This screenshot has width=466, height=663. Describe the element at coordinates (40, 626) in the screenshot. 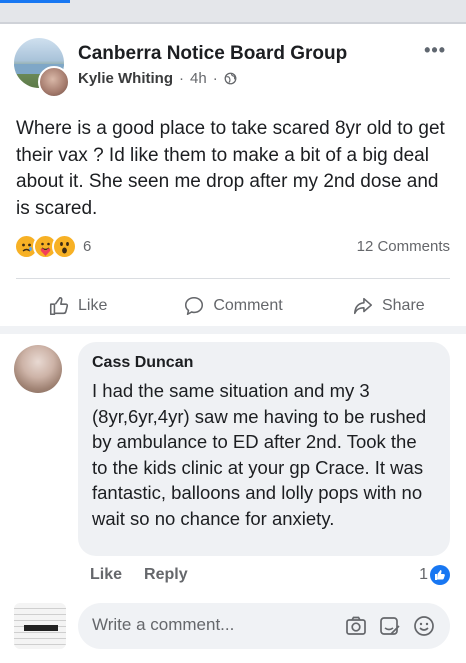

I see `current-user-avatar` at that location.